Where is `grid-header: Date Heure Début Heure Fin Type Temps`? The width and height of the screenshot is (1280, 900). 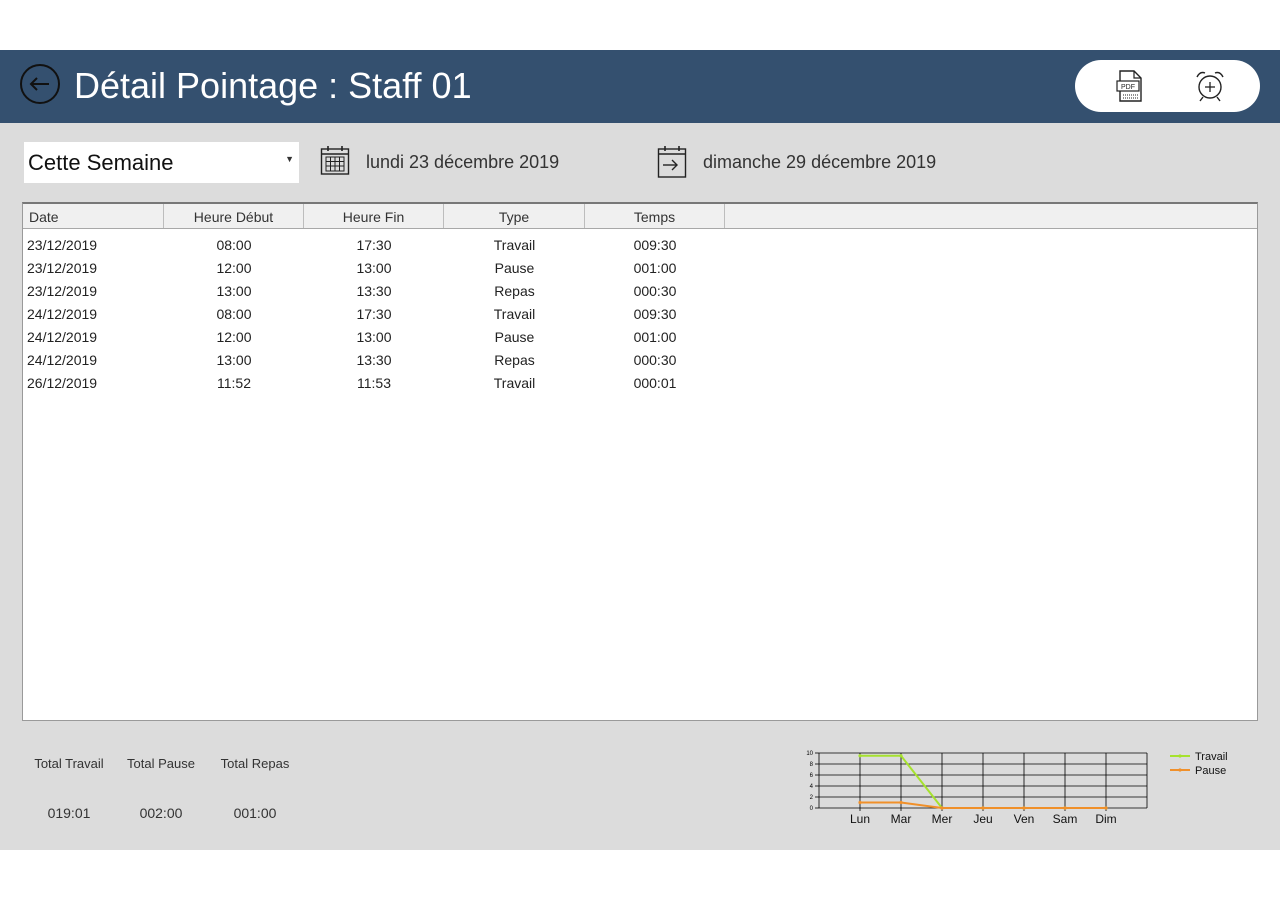 grid-header: Date Heure Début Heure Fin Type Temps is located at coordinates (640, 216).